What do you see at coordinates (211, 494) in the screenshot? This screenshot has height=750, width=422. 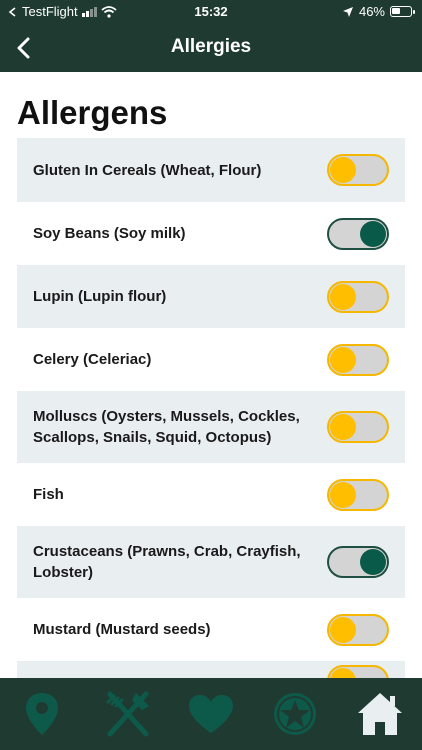 I see `allergen-row: Fish` at bounding box center [211, 494].